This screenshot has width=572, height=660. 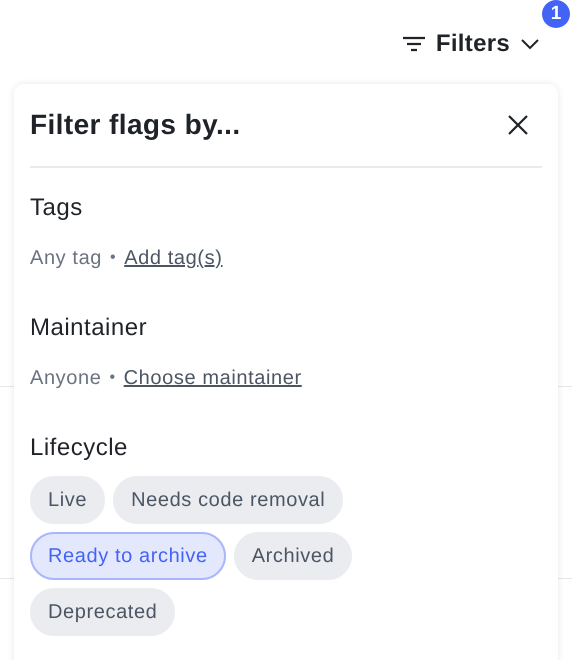 What do you see at coordinates (228, 500) in the screenshot?
I see `lifecycle-chip: Needs code removal` at bounding box center [228, 500].